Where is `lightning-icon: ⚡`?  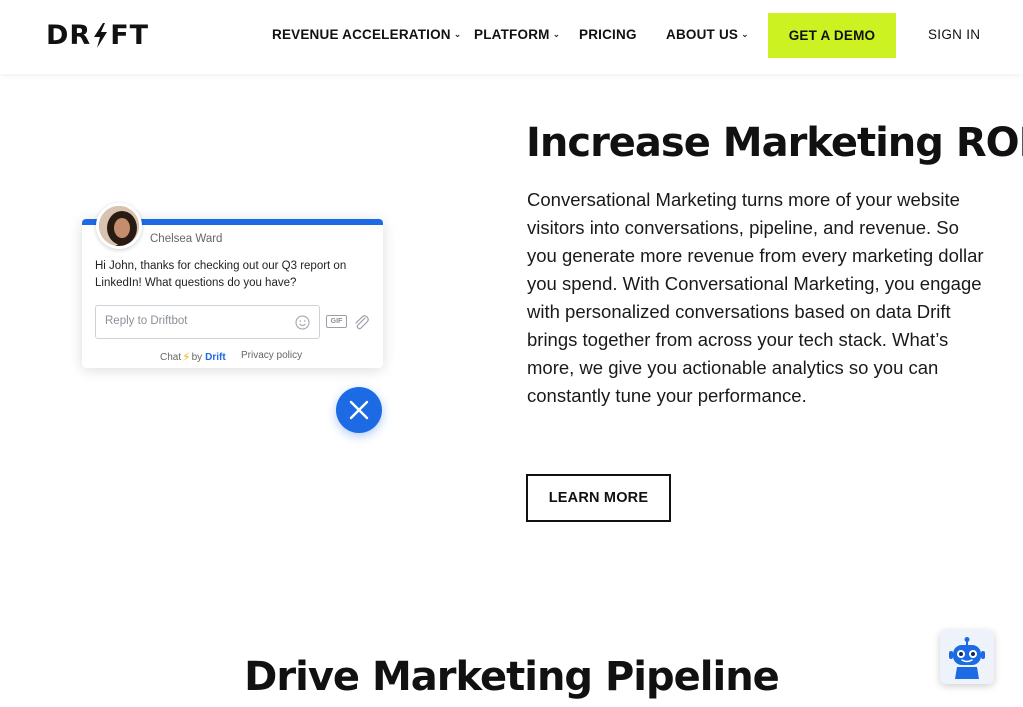
lightning-icon: ⚡ is located at coordinates (186, 357).